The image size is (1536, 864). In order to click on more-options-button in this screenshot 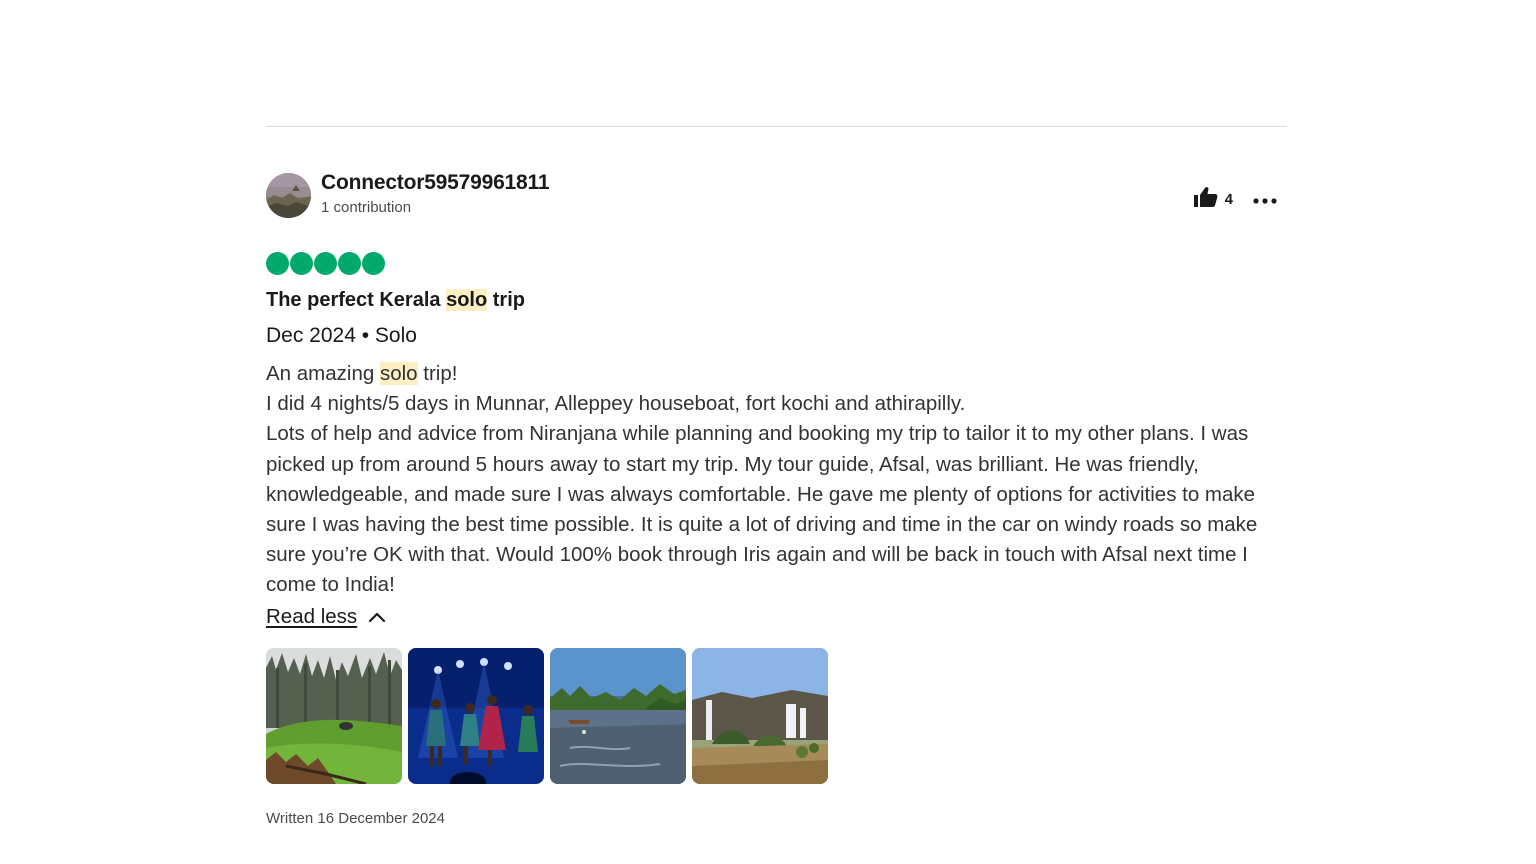, I will do `click(1265, 200)`.